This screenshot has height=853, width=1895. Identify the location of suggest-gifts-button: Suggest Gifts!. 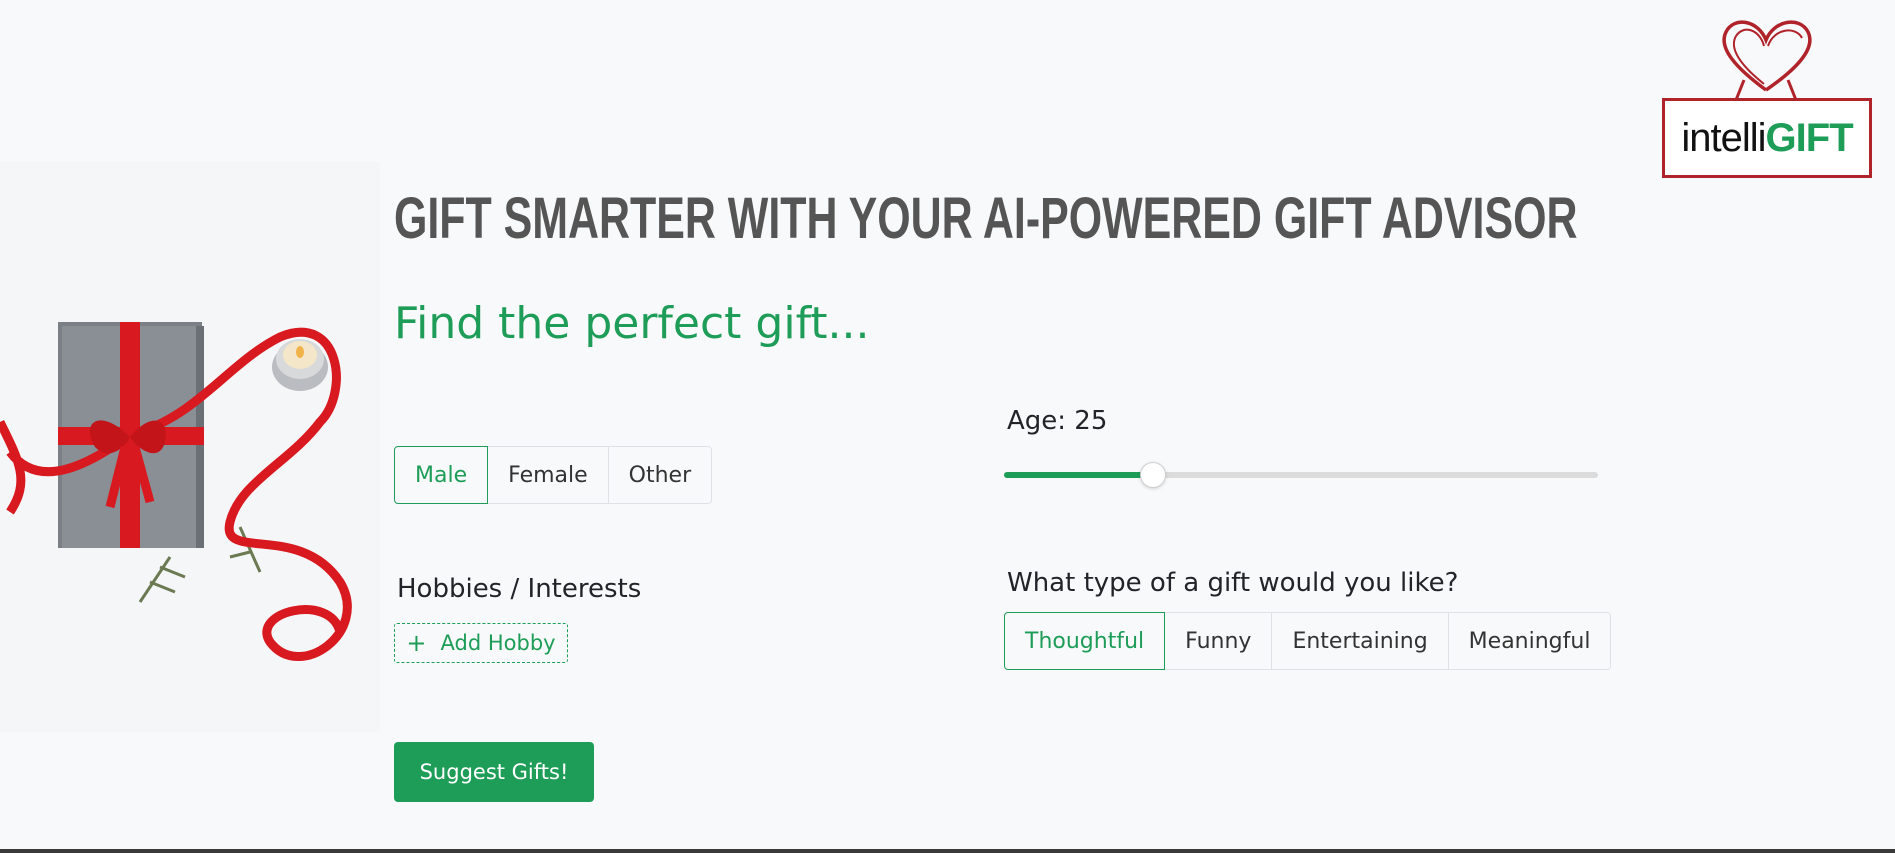
(494, 772).